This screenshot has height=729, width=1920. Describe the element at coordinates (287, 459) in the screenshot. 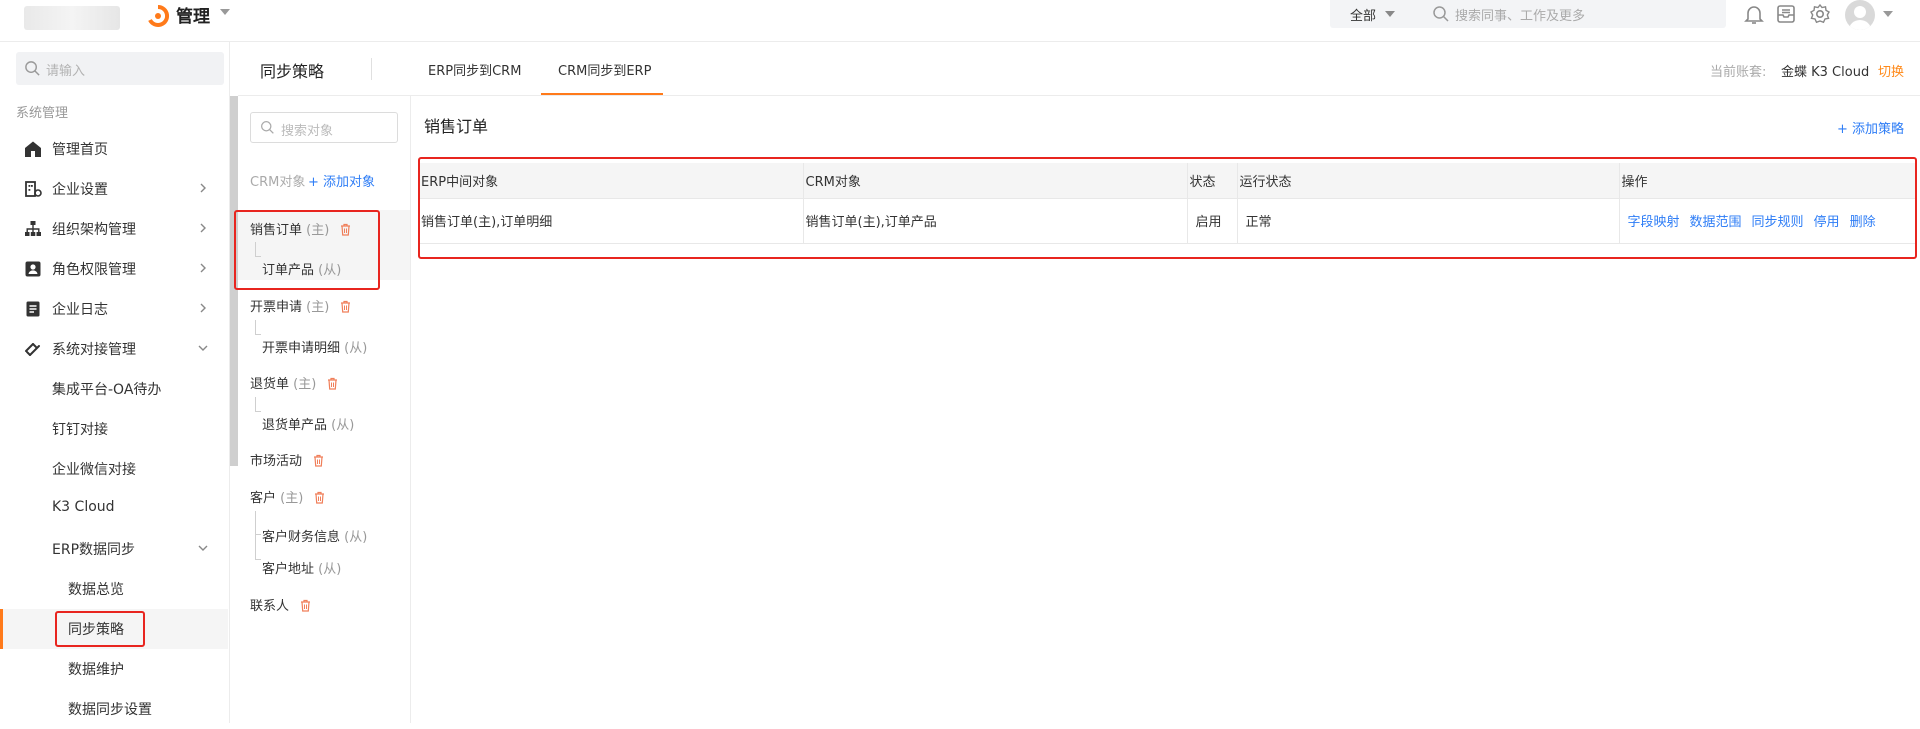

I see `object-item-marketing-campaign: 市场活动` at that location.